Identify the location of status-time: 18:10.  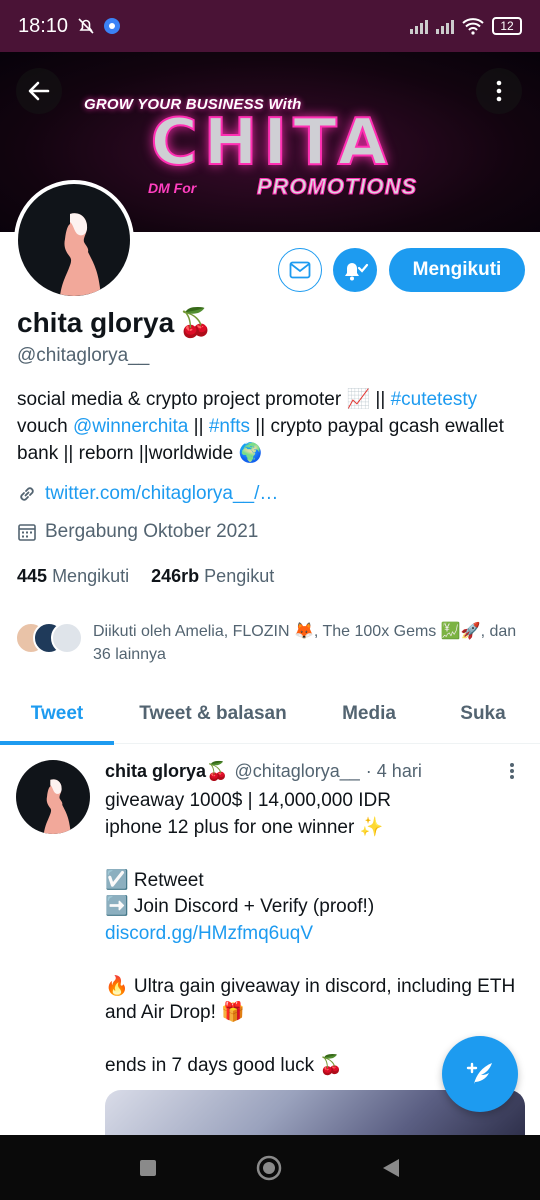
(43, 25).